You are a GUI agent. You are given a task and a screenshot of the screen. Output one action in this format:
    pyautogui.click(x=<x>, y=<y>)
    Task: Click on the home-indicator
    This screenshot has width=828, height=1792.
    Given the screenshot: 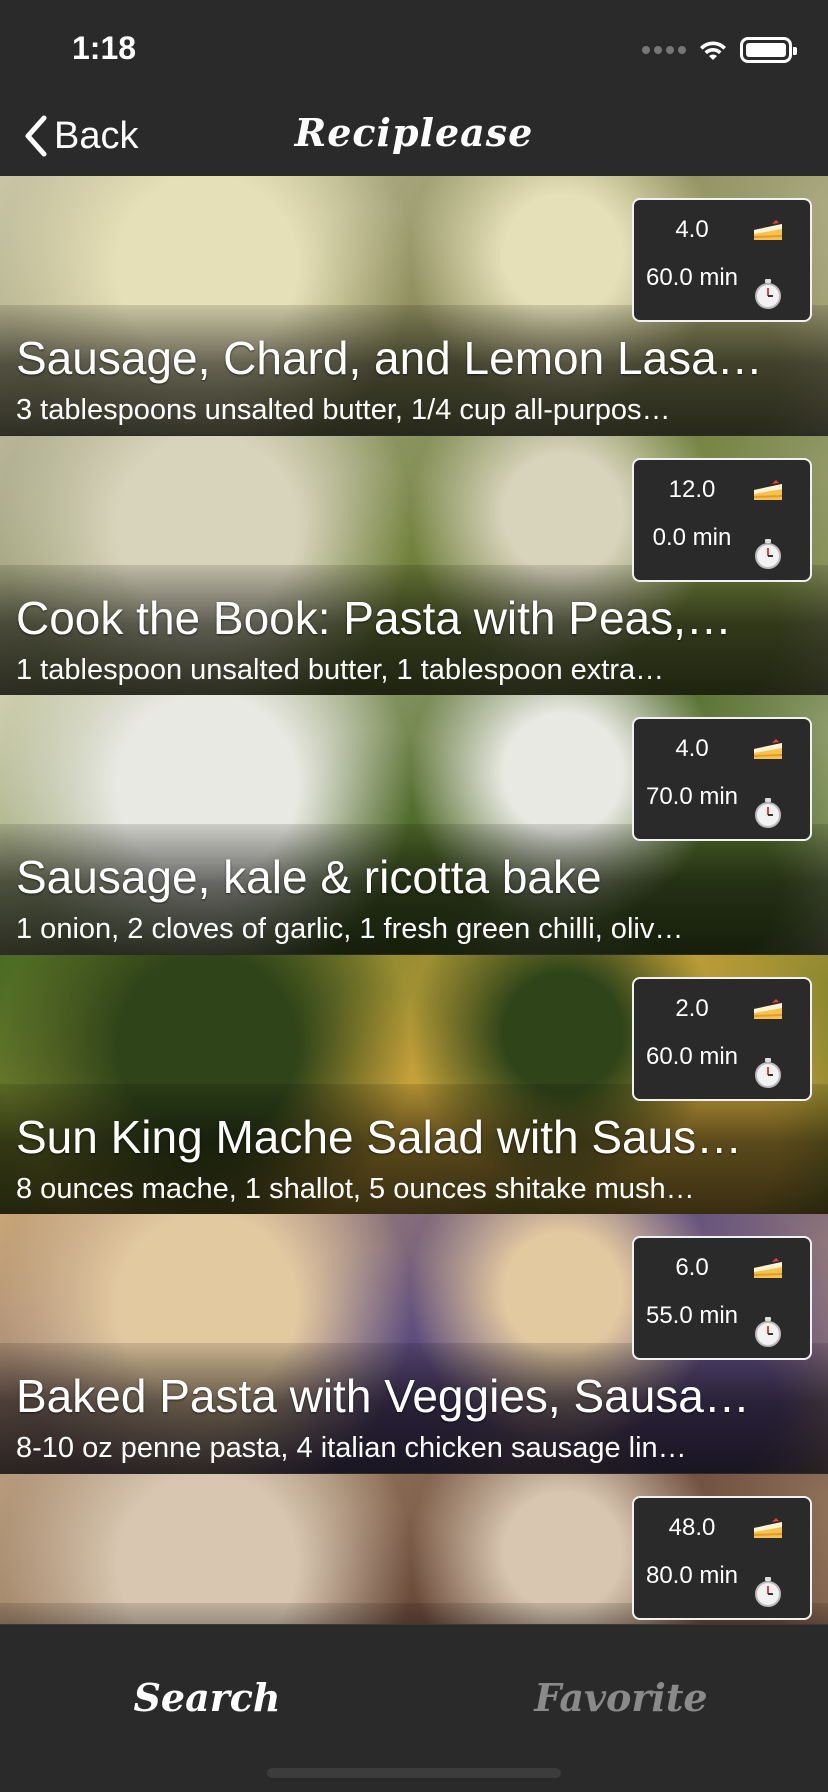 What is the action you would take?
    pyautogui.click(x=414, y=1773)
    